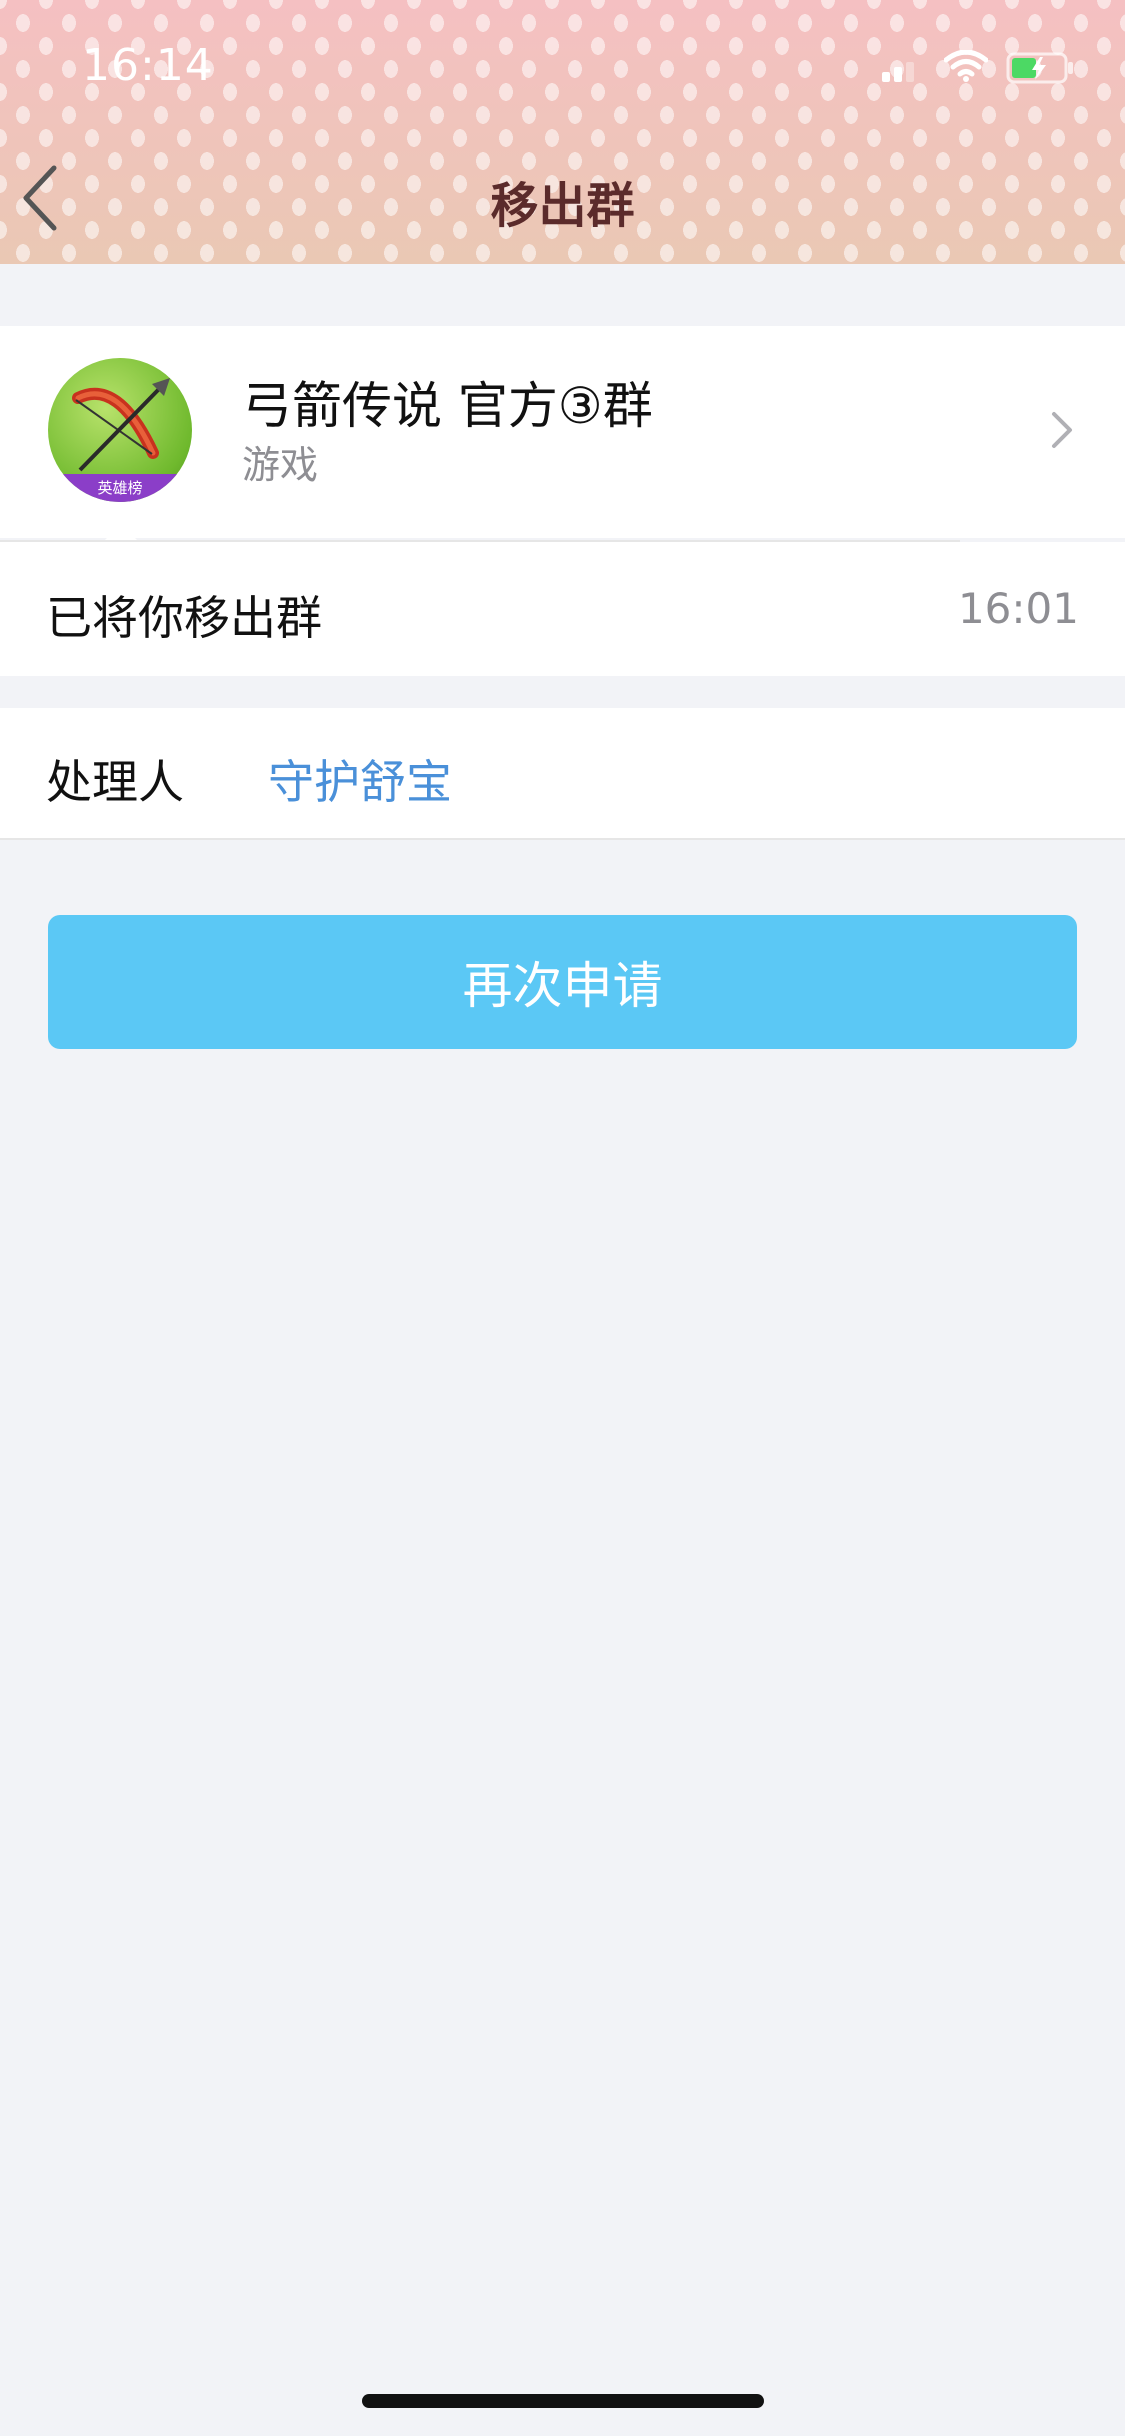 Image resolution: width=1125 pixels, height=2436 pixels. Describe the element at coordinates (563, 2401) in the screenshot. I see `home-indicator` at that location.